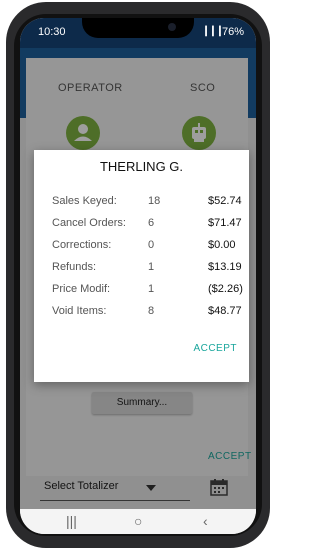  What do you see at coordinates (225, 223) in the screenshot?
I see `stat-amount: $71.47` at bounding box center [225, 223].